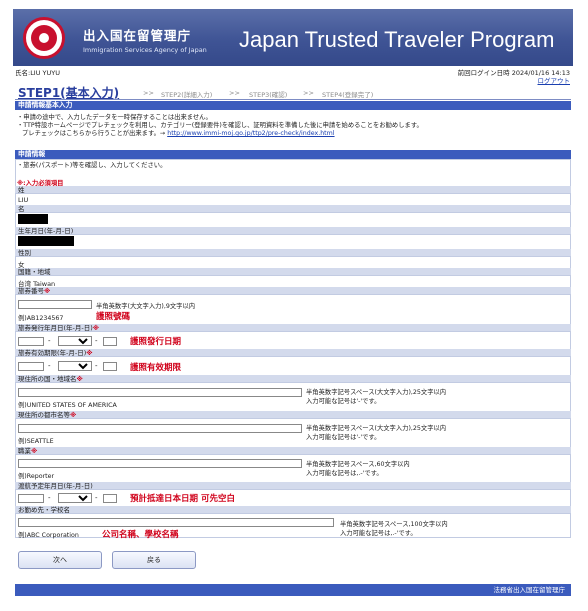  Describe the element at coordinates (110, 366) in the screenshot. I see `expiry-day-input` at that location.